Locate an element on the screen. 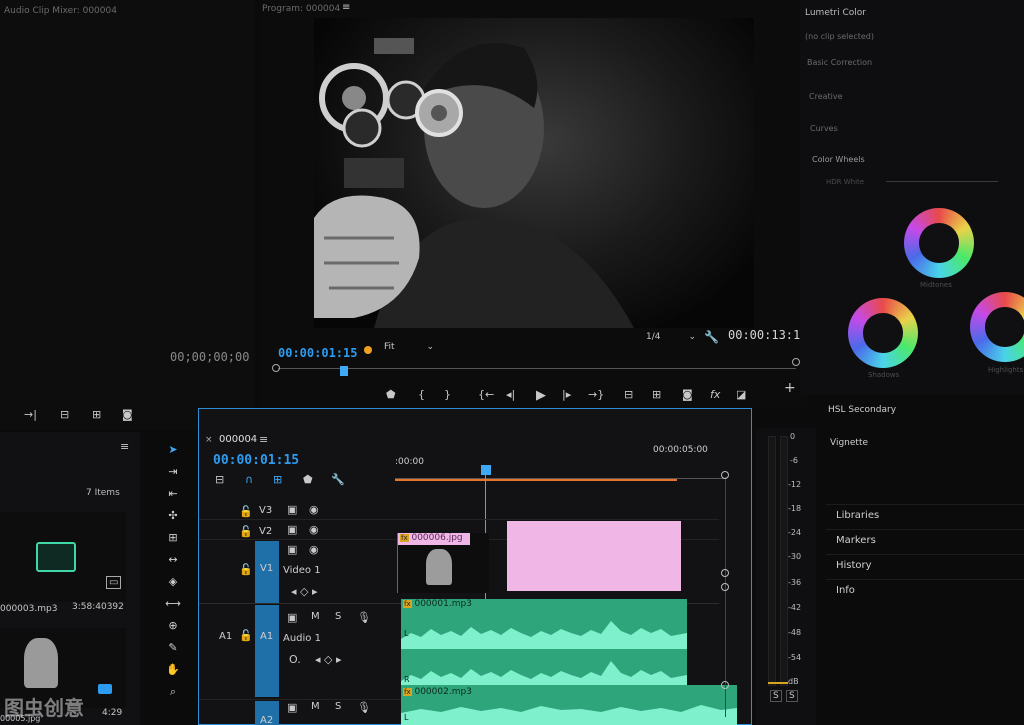 The image size is (1024, 725). step-back-icon: ◂| is located at coordinates (510, 394).